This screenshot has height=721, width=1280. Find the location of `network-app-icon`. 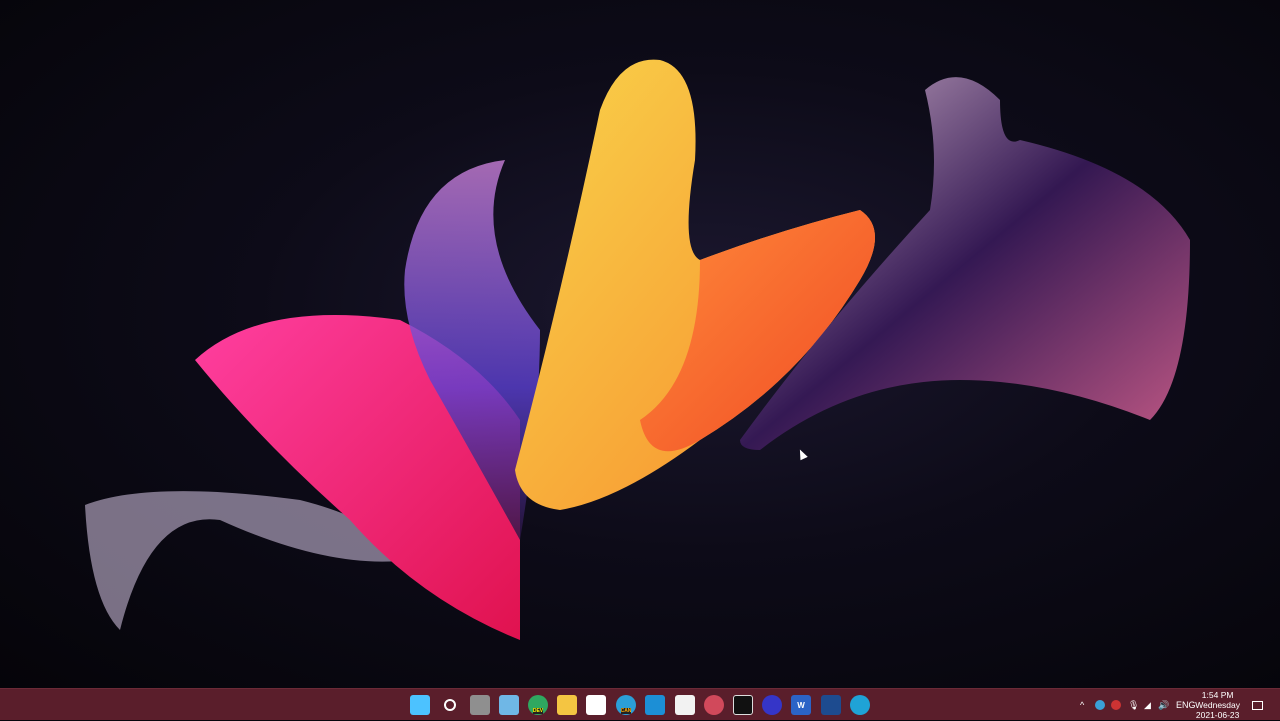

network-app-icon is located at coordinates (1100, 705).